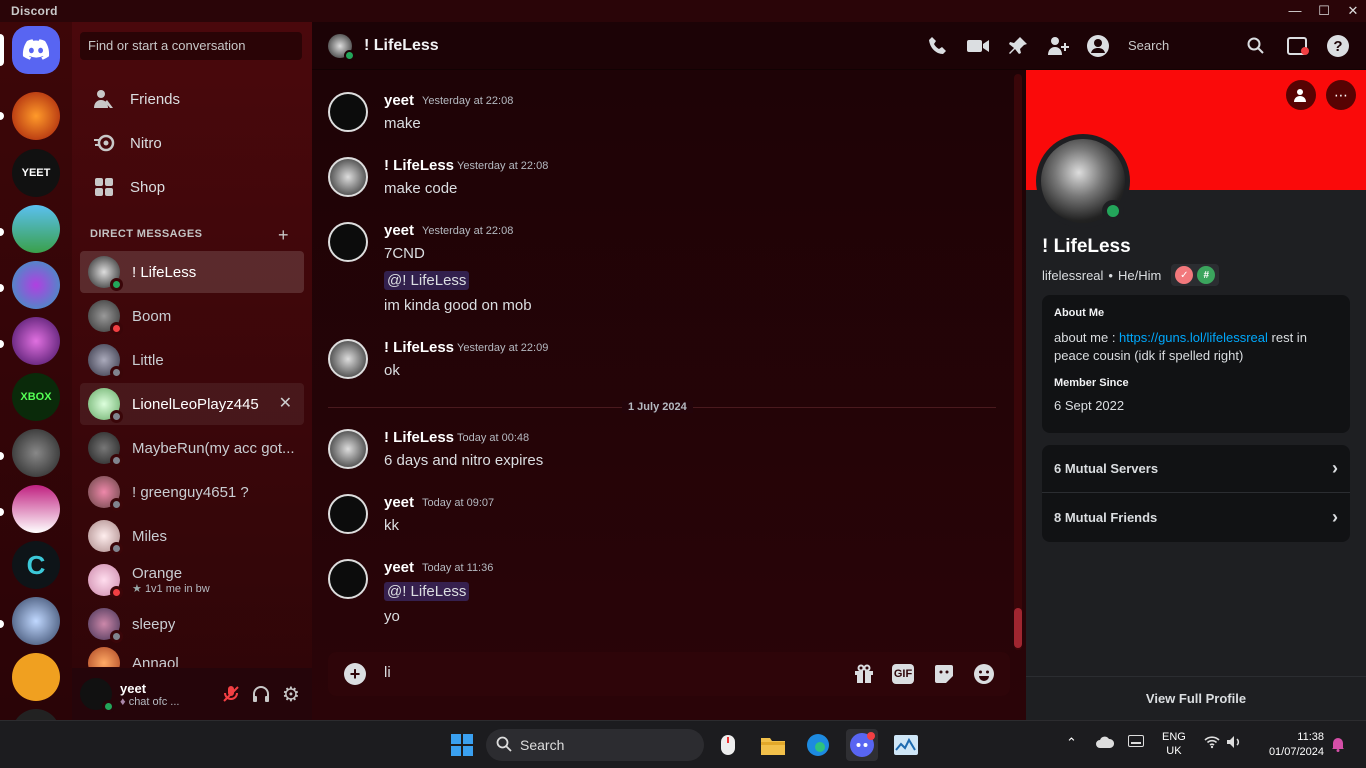 Image resolution: width=1366 pixels, height=768 pixels. Describe the element at coordinates (903, 674) in the screenshot. I see `gif-button: GIF` at that location.